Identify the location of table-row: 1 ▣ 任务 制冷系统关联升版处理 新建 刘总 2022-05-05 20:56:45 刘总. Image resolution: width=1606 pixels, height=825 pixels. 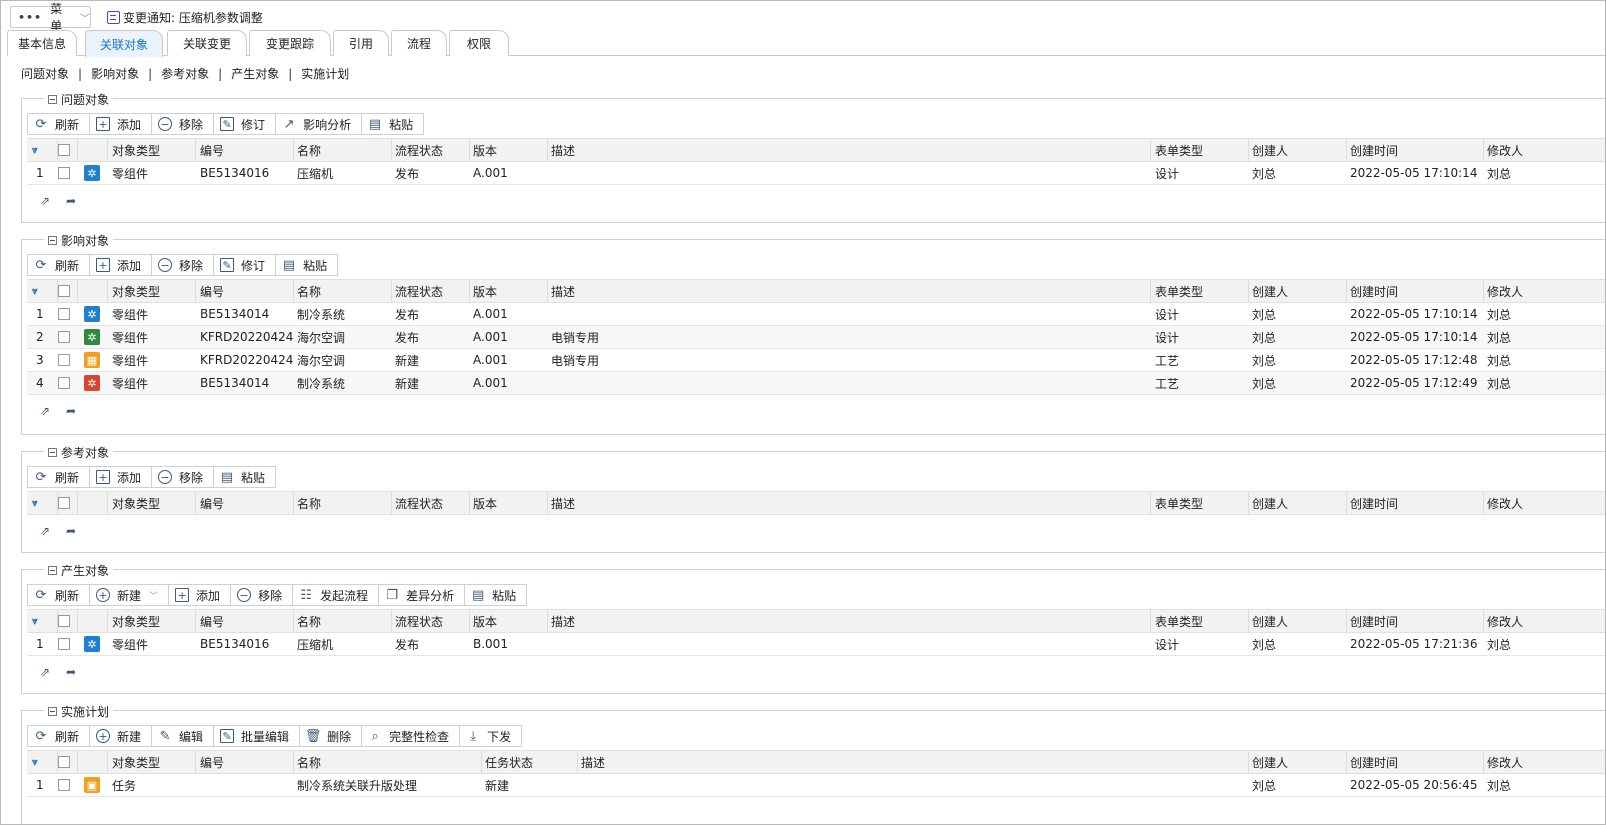
(816, 785).